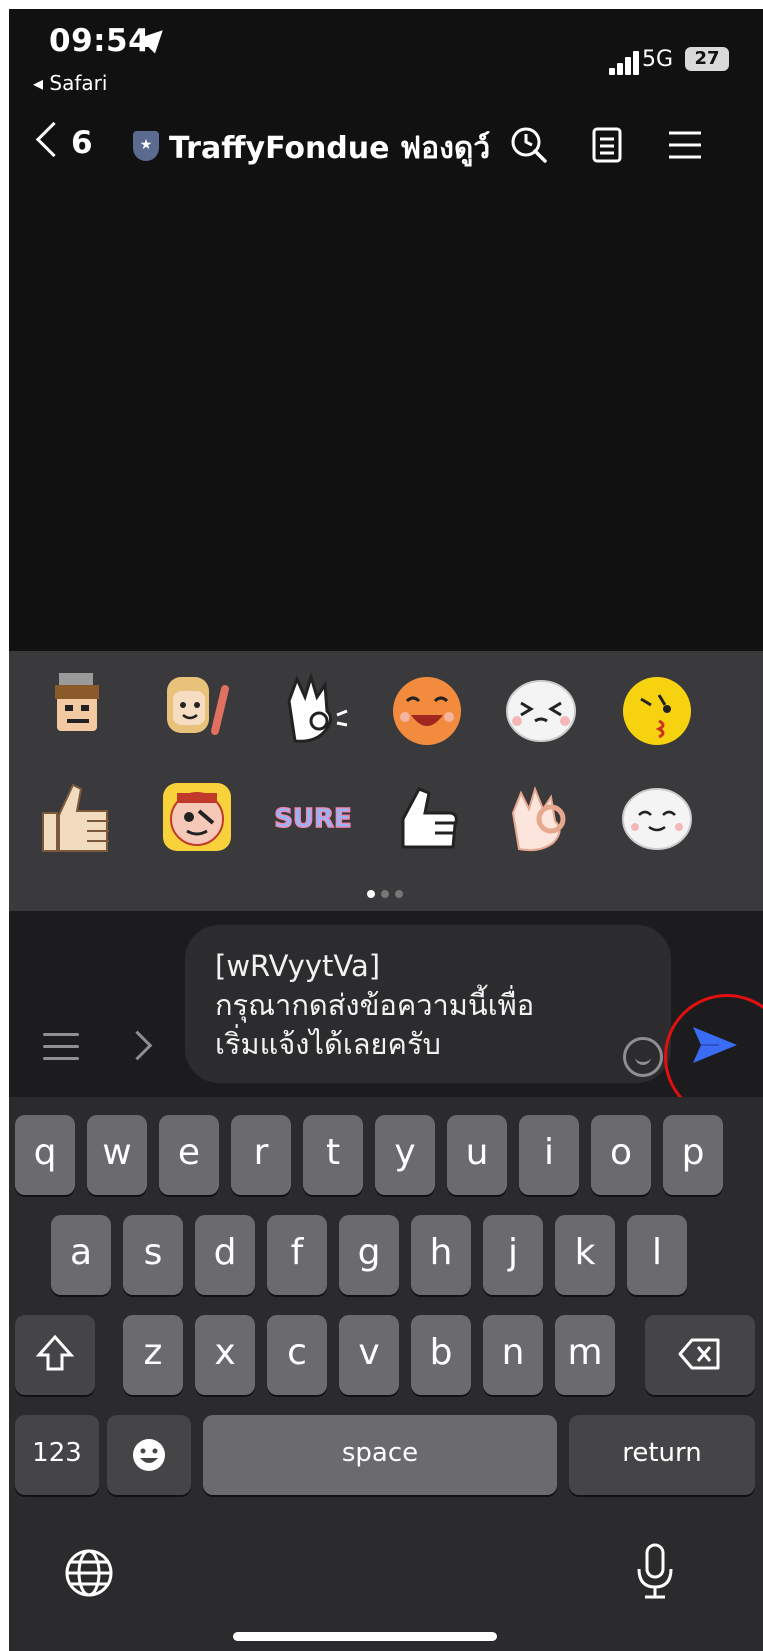  What do you see at coordinates (441, 1355) in the screenshot?
I see `key-b: b` at bounding box center [441, 1355].